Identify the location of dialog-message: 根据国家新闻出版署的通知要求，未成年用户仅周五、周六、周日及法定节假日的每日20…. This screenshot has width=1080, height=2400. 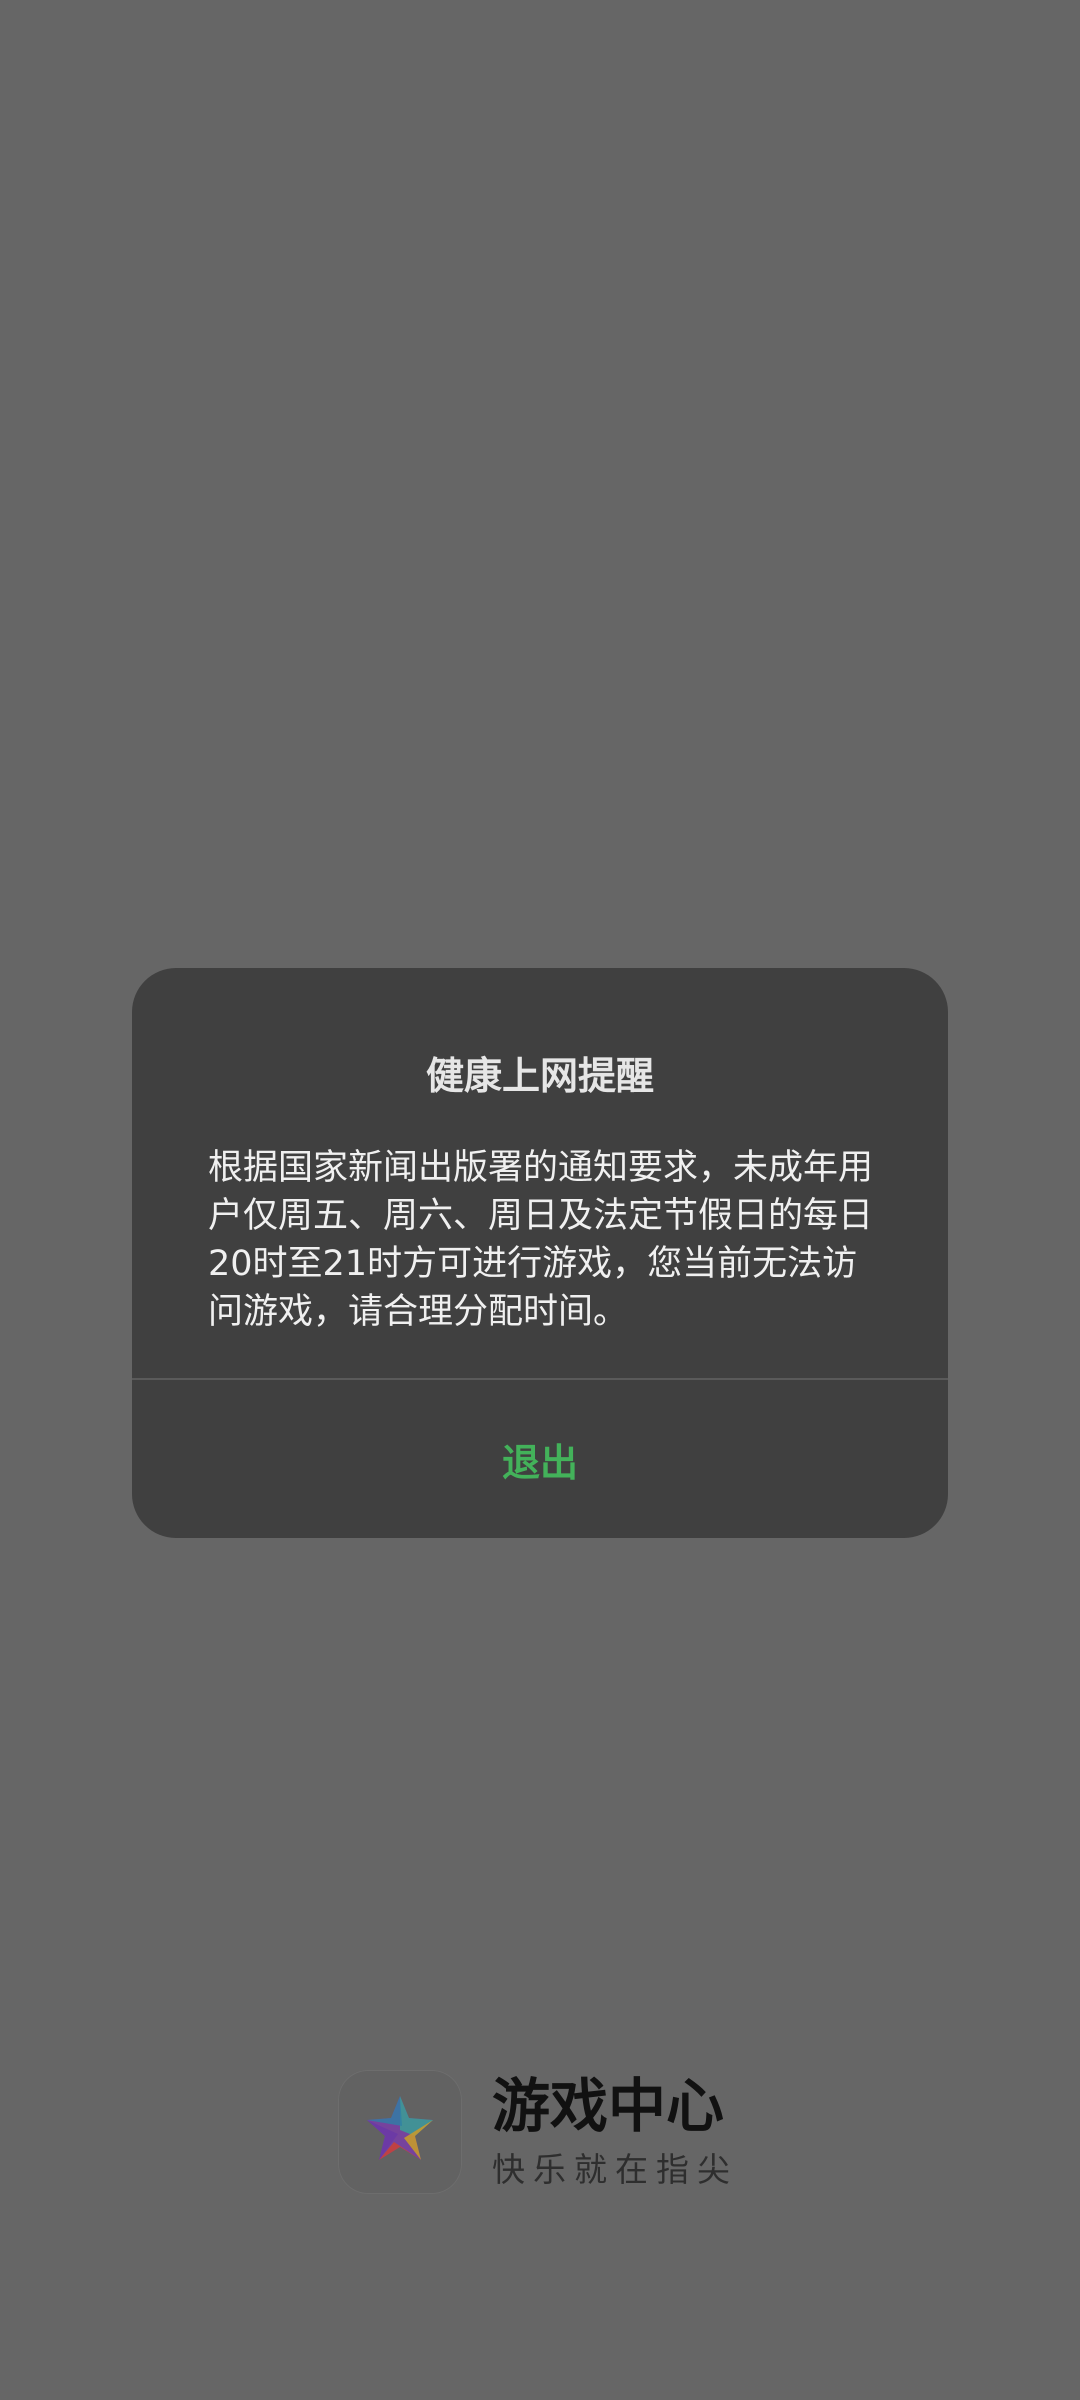
(541, 1240).